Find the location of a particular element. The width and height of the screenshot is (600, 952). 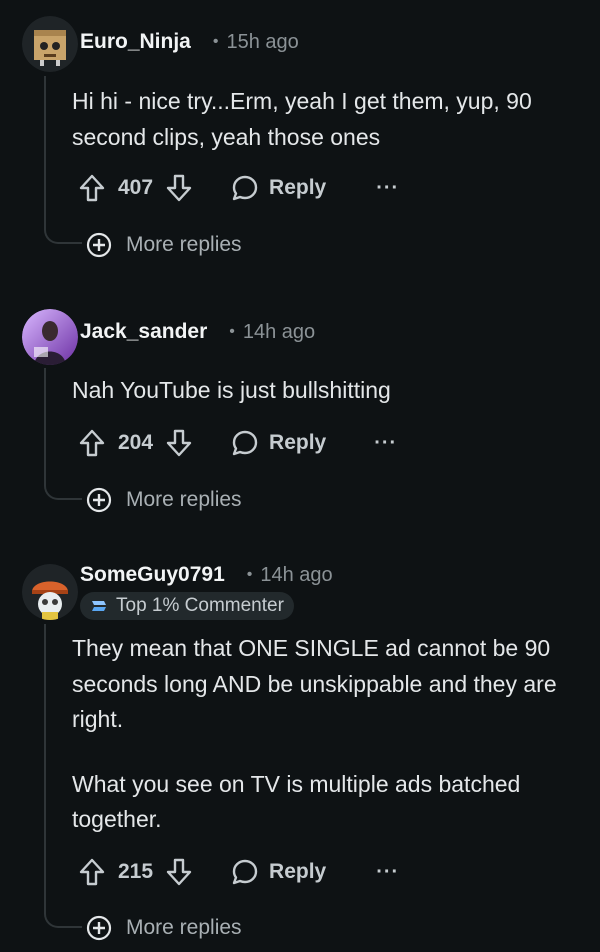

comment-actions: 215 Reply ··· is located at coordinates (238, 872).